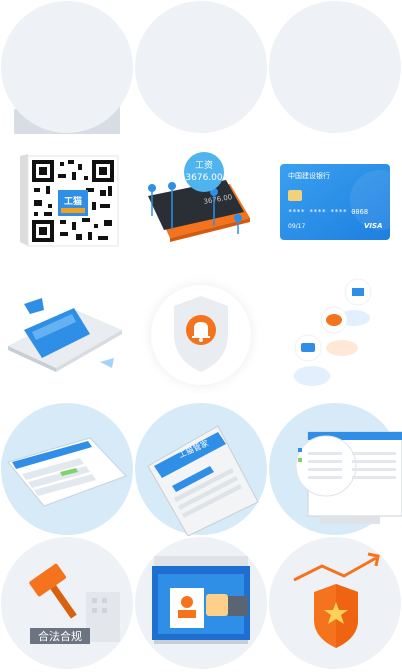 Image resolution: width=402 pixels, height=672 pixels. I want to click on shield-bell-icon, so click(201, 334).